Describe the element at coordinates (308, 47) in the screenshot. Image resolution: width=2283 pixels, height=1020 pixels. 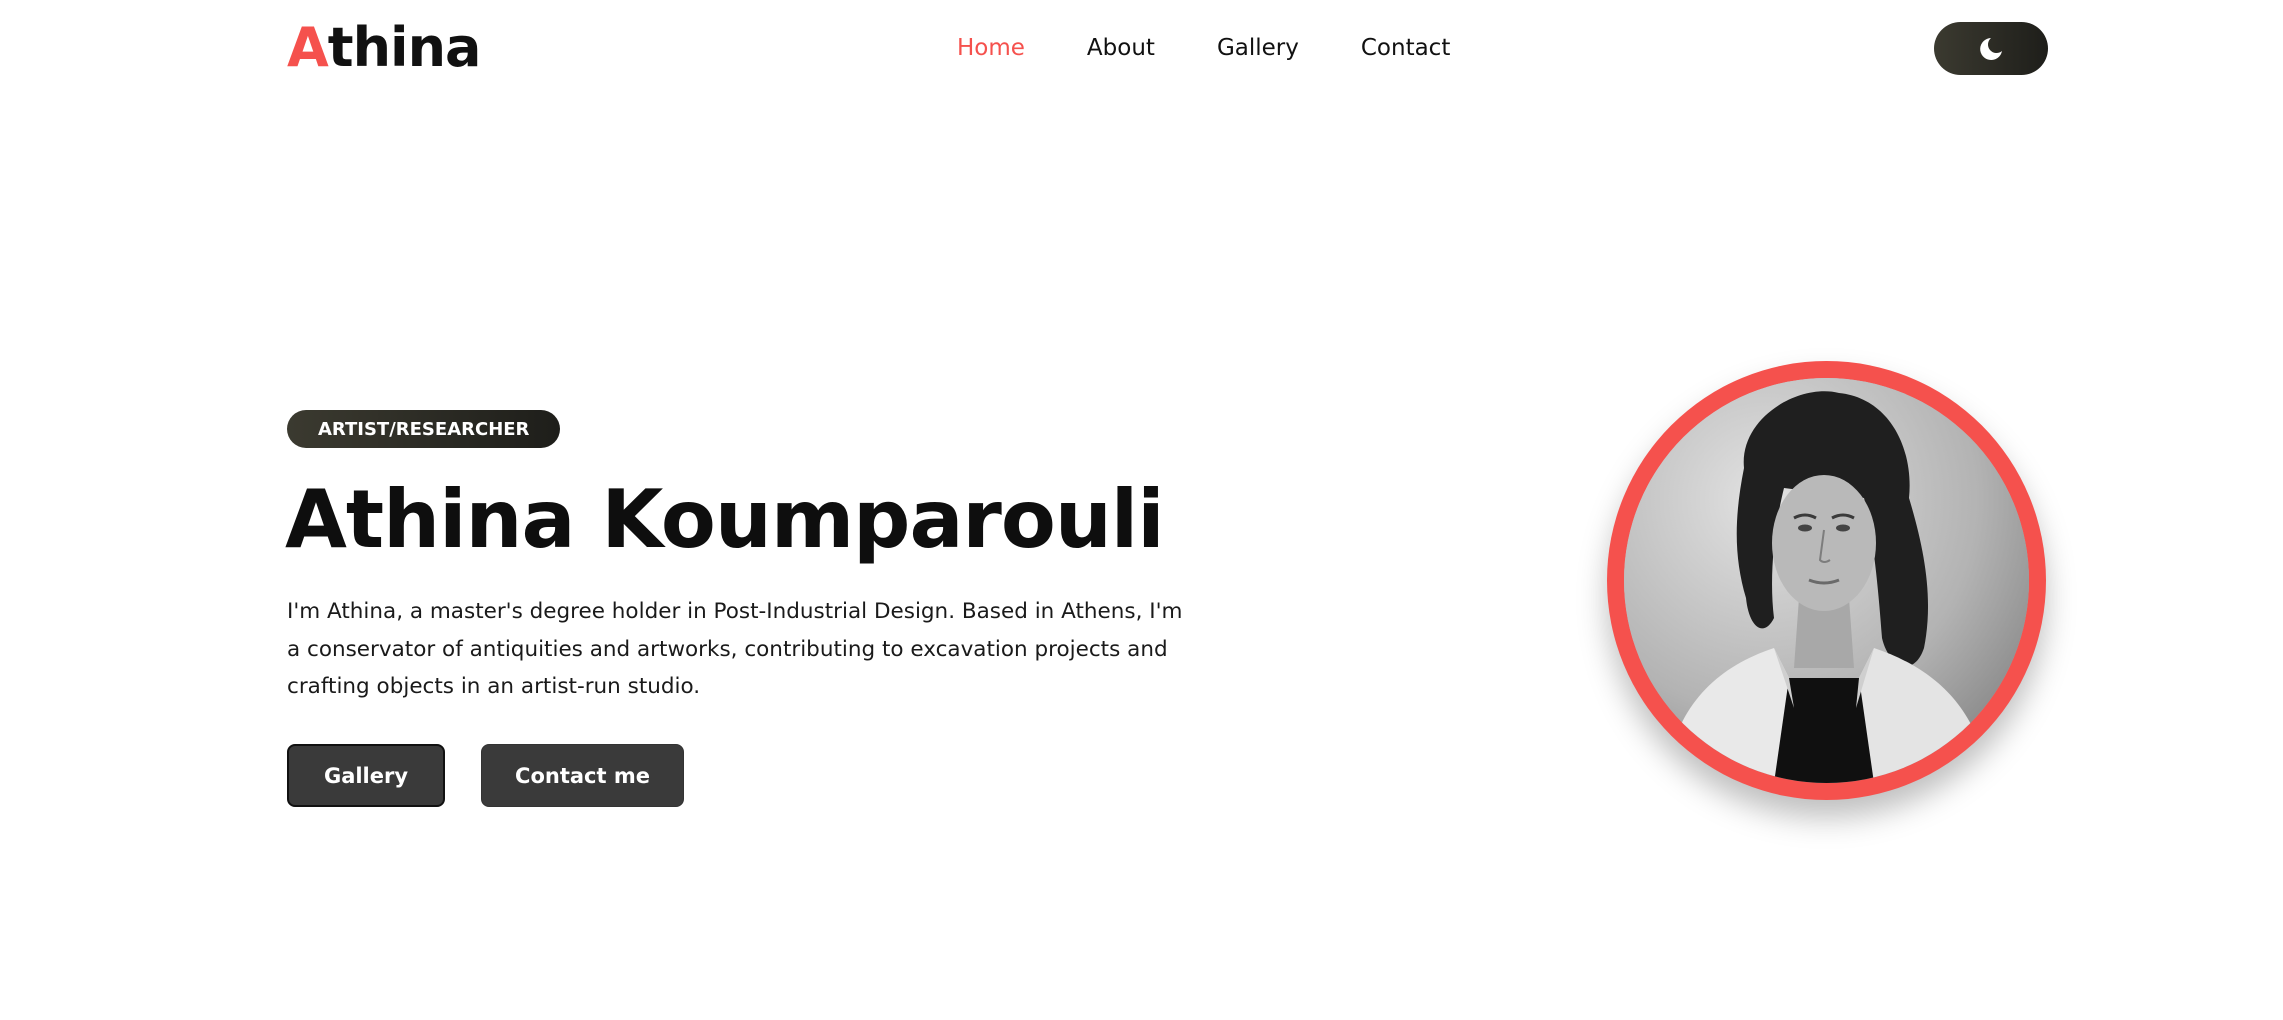
I see `logo-accent-letter: A` at that location.